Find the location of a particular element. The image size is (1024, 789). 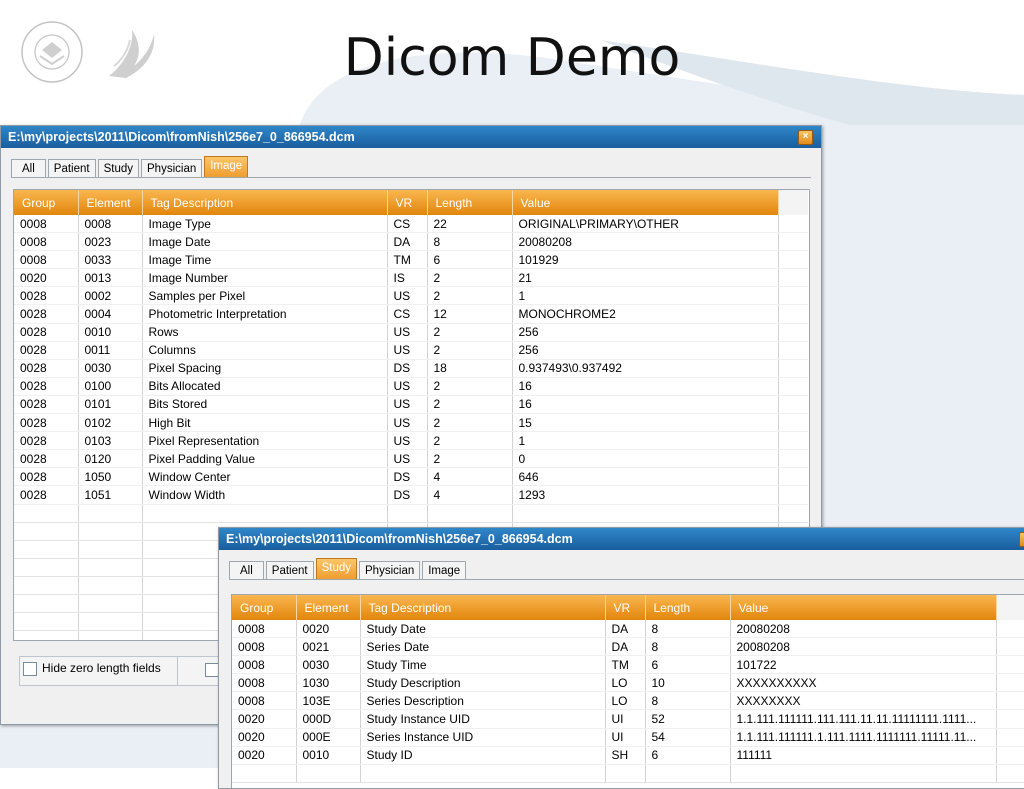

table-row: 0028 0101 Bits Stored US 2 16 is located at coordinates (411, 405).